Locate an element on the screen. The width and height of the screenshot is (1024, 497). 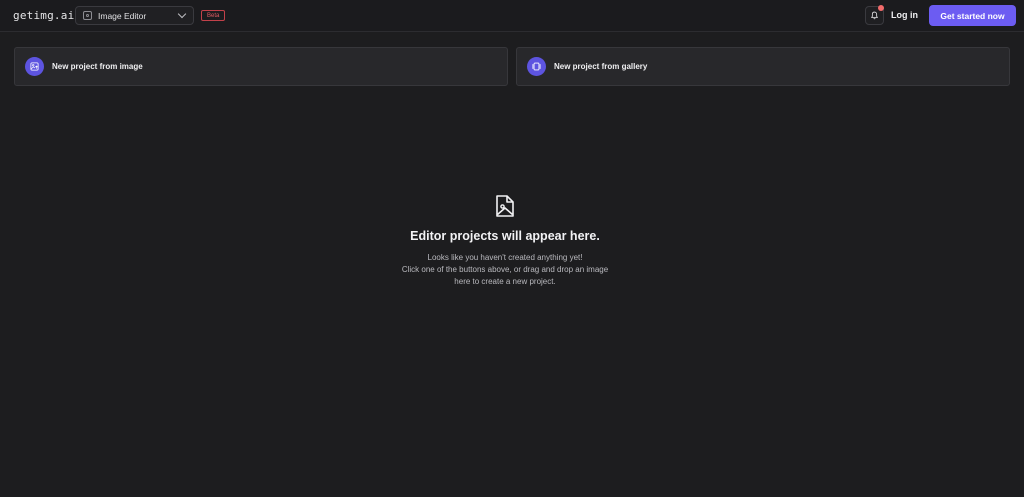
gallery-icon-wrap is located at coordinates (536, 66).